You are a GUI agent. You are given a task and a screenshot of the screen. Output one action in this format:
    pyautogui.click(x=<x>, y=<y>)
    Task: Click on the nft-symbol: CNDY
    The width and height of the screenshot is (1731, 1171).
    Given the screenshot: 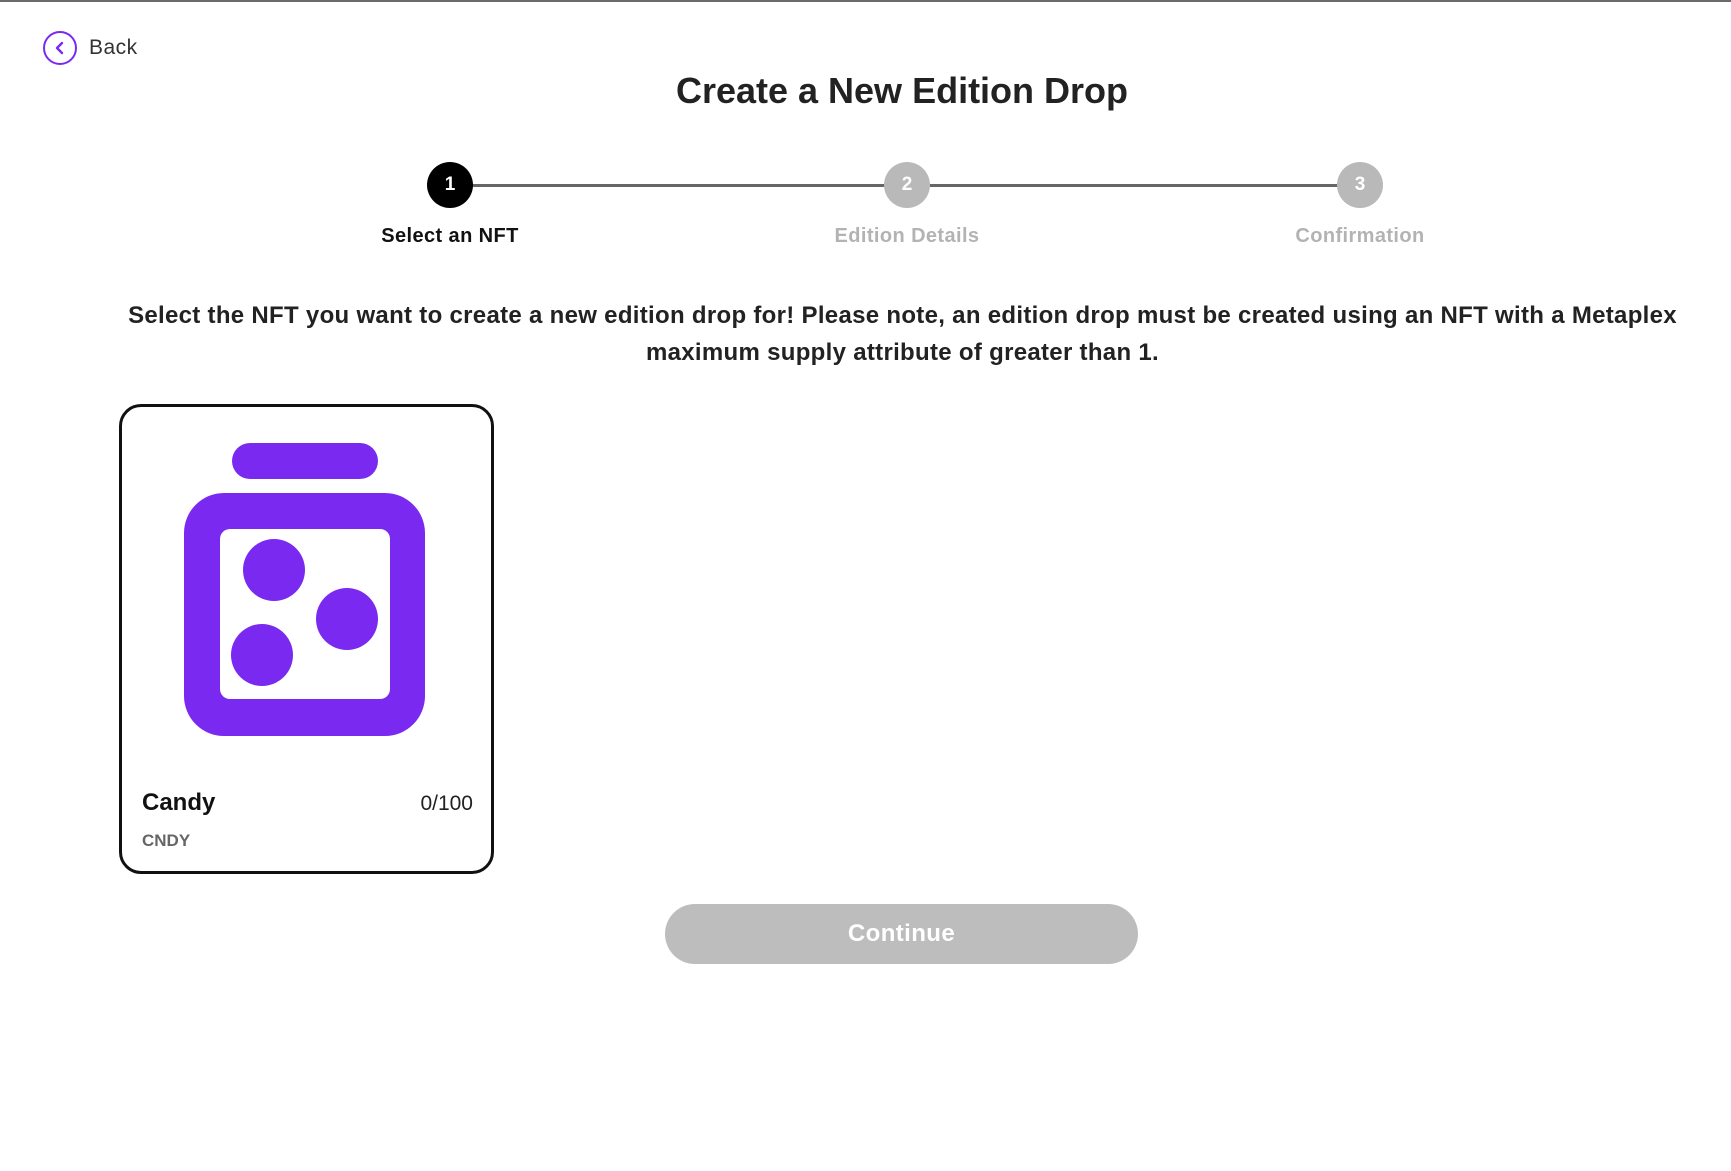 What is the action you would take?
    pyautogui.click(x=166, y=840)
    